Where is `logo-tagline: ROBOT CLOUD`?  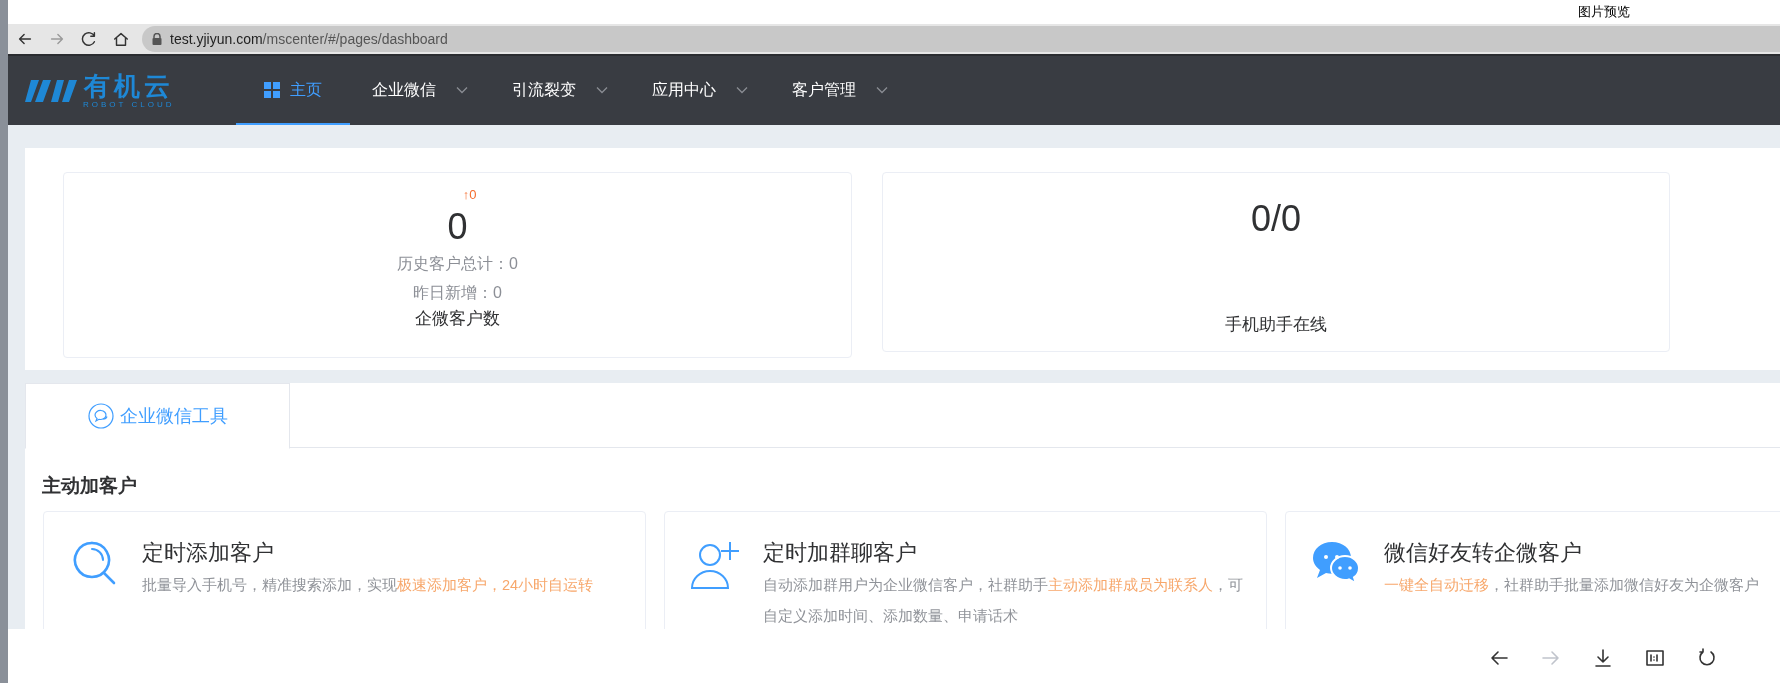
logo-tagline: ROBOT CLOUD is located at coordinates (129, 104).